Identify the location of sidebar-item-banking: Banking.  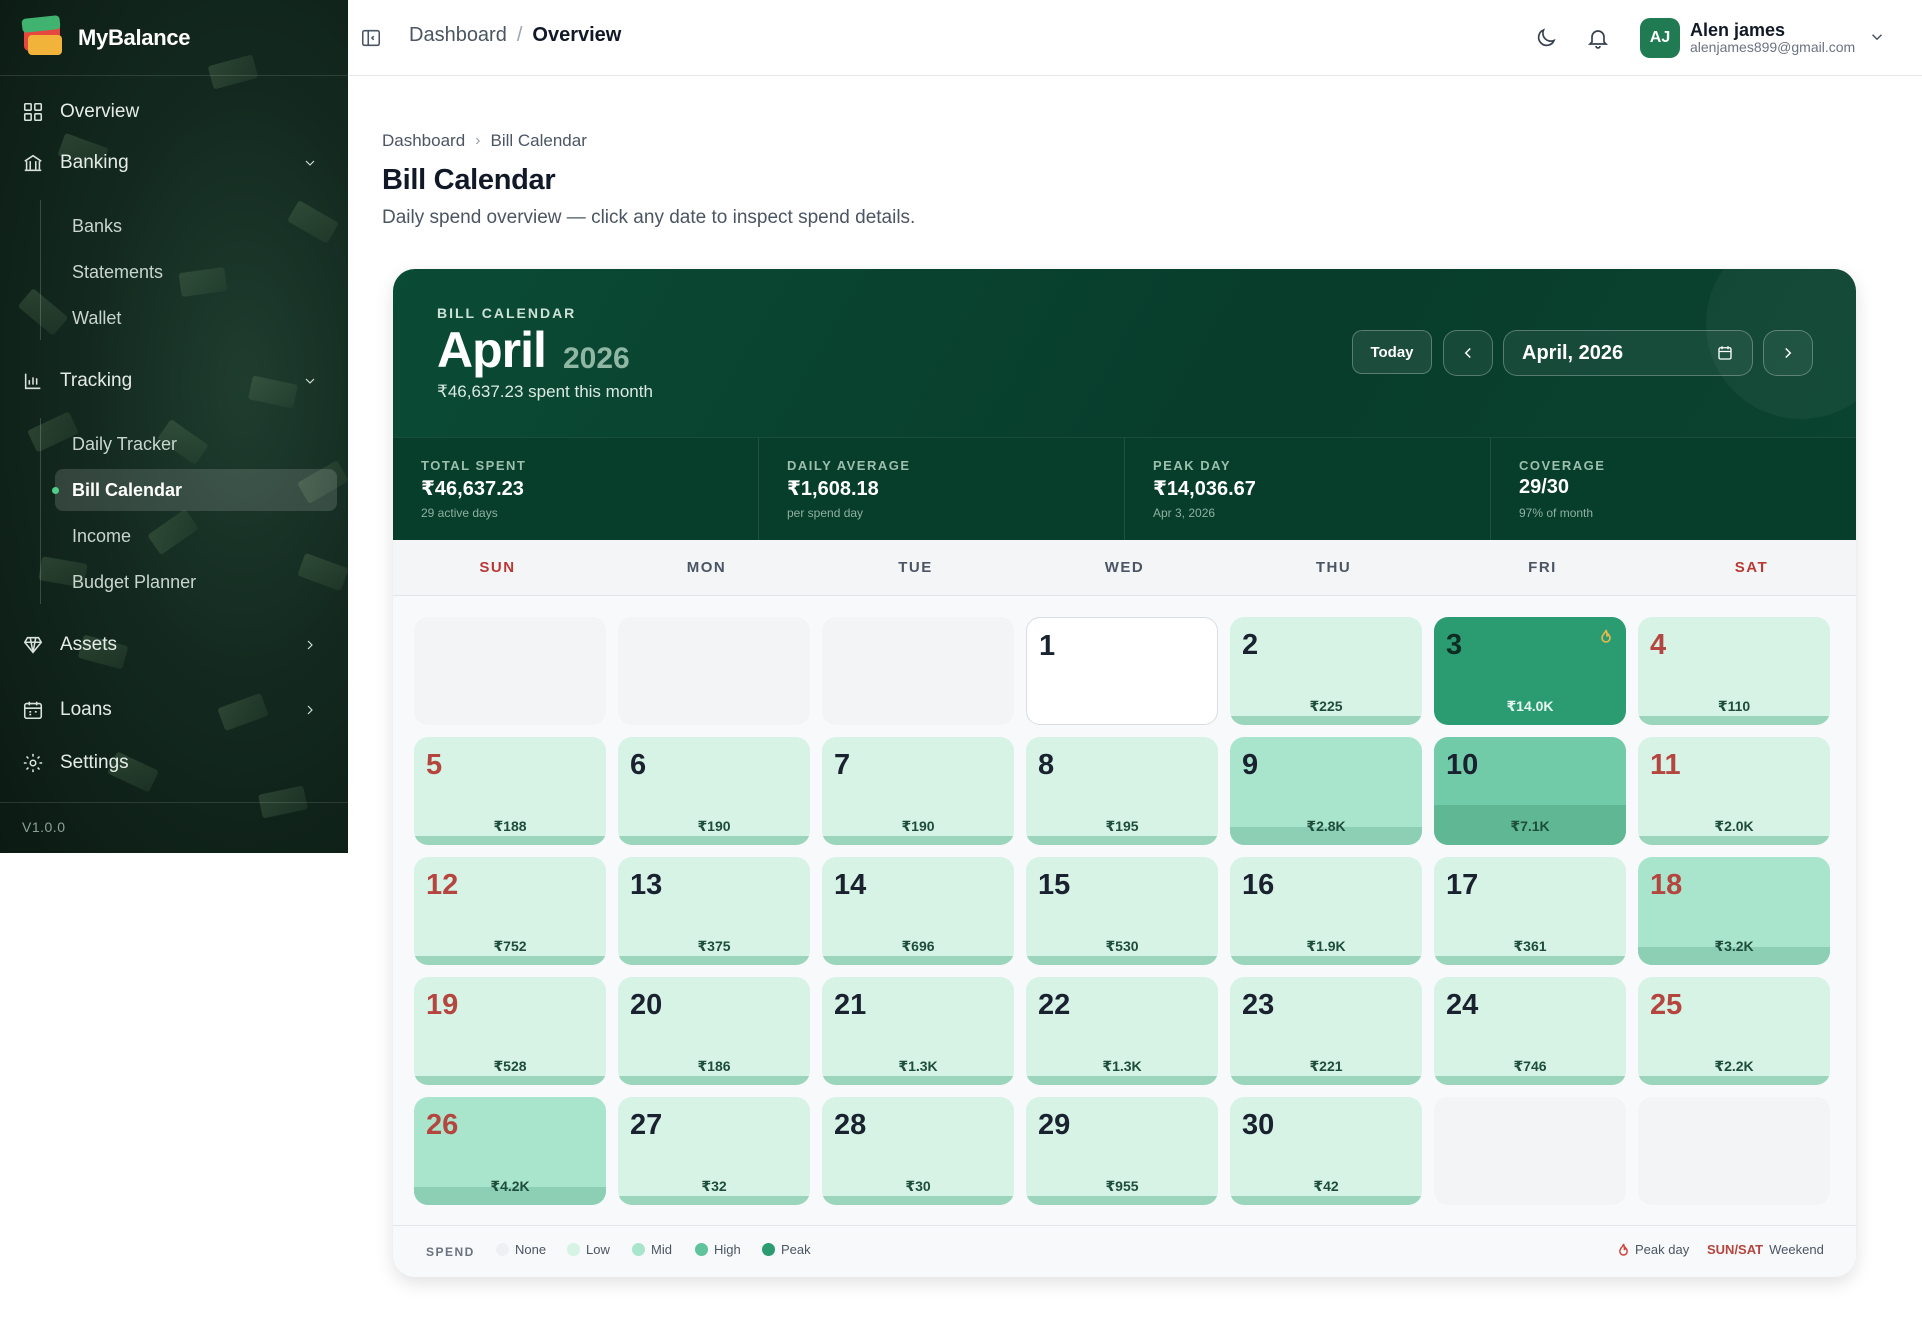
(174, 163).